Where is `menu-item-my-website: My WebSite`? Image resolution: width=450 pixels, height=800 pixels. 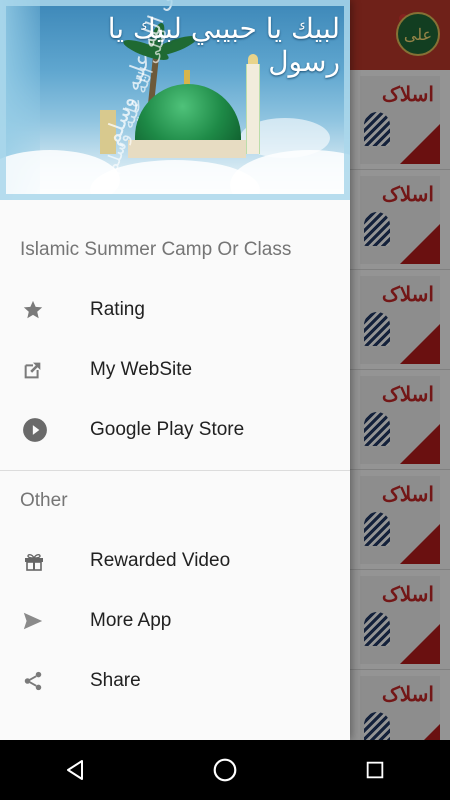
menu-item-my-website: My WebSite is located at coordinates (175, 370).